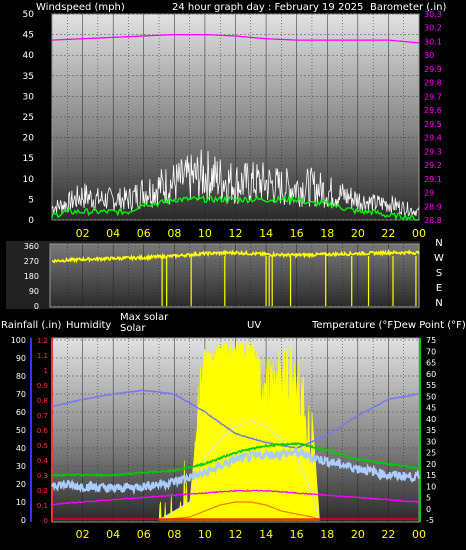  Describe the element at coordinates (28, 36) in the screenshot. I see `wind-y-tick-45: 45` at that location.